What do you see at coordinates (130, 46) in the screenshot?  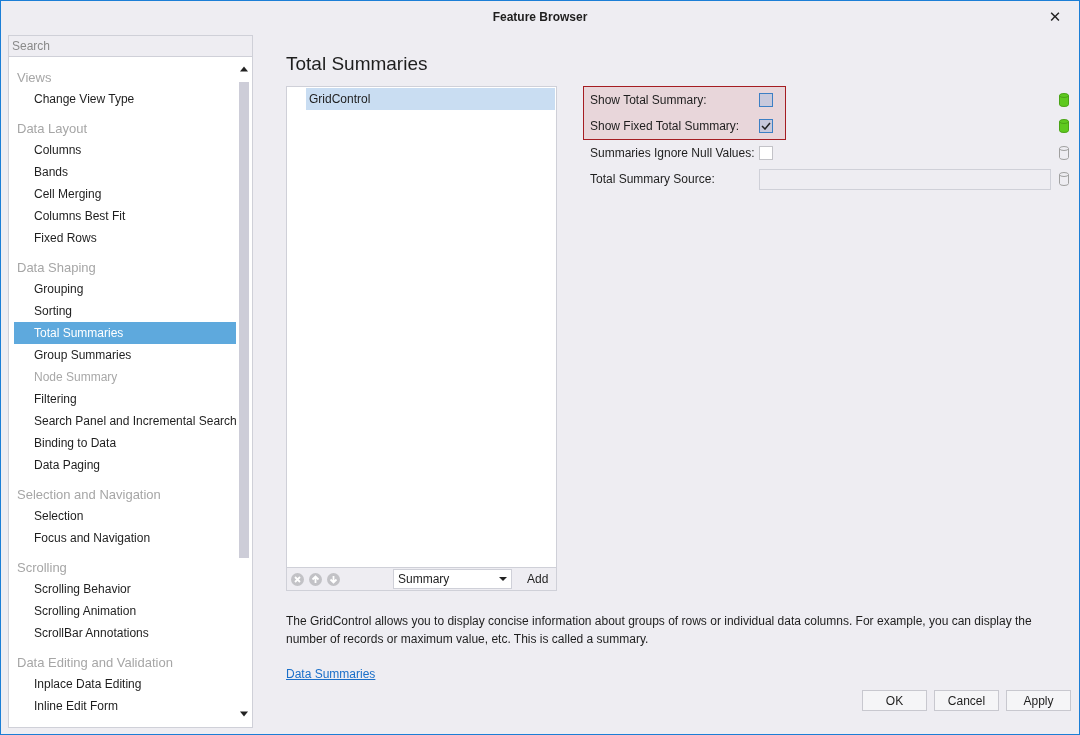 I see `search-field: Search` at bounding box center [130, 46].